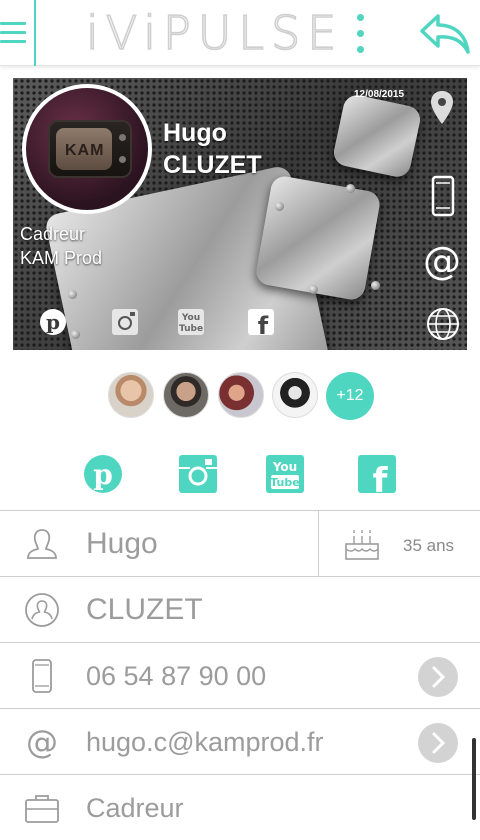  Describe the element at coordinates (61, 258) in the screenshot. I see `card-company: KAM Prod` at that location.